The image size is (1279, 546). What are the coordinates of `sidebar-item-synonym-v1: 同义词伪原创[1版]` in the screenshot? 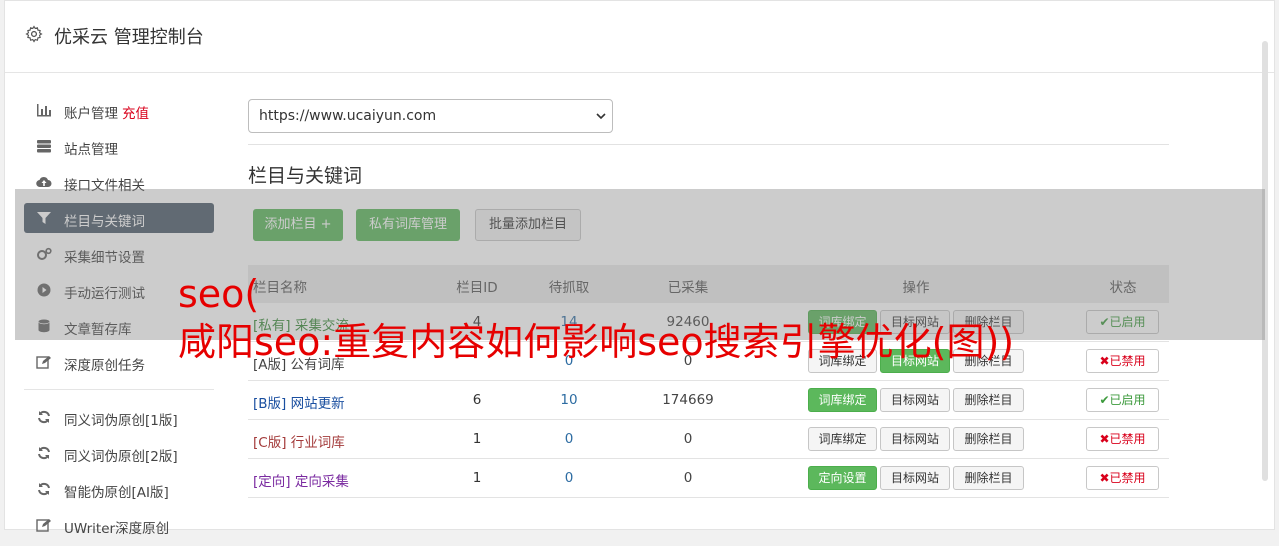 It's located at (119, 417).